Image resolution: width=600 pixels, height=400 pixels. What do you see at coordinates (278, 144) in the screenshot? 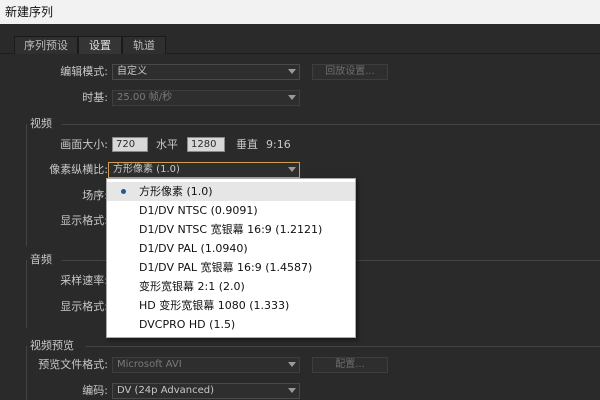
I see `aspect-ratio-value: 9:16` at bounding box center [278, 144].